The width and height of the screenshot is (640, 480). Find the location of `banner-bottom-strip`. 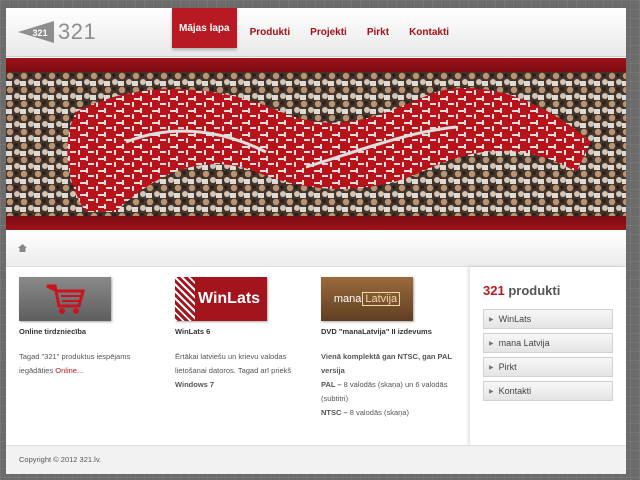

banner-bottom-strip is located at coordinates (316, 223).